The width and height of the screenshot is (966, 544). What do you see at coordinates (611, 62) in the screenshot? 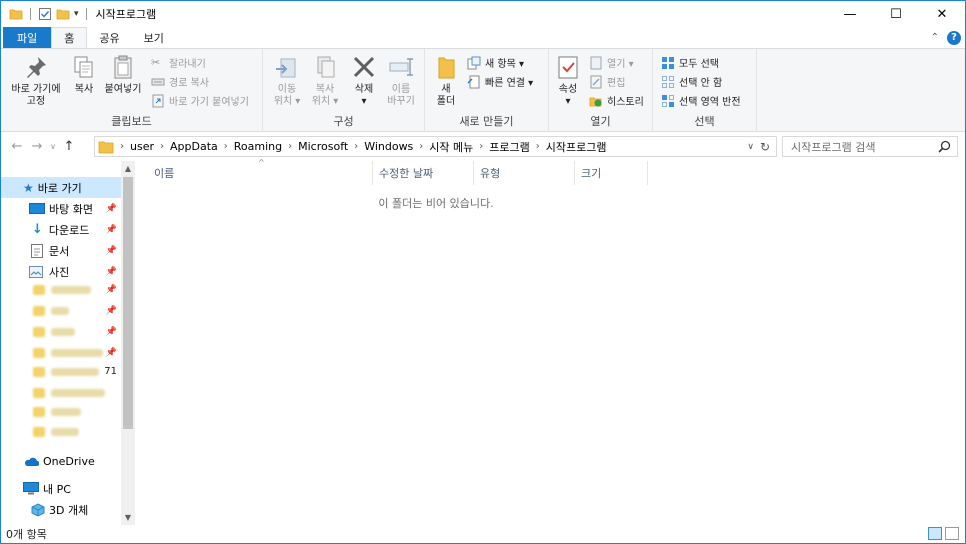
I see `open-button: 열기 ▾` at bounding box center [611, 62].